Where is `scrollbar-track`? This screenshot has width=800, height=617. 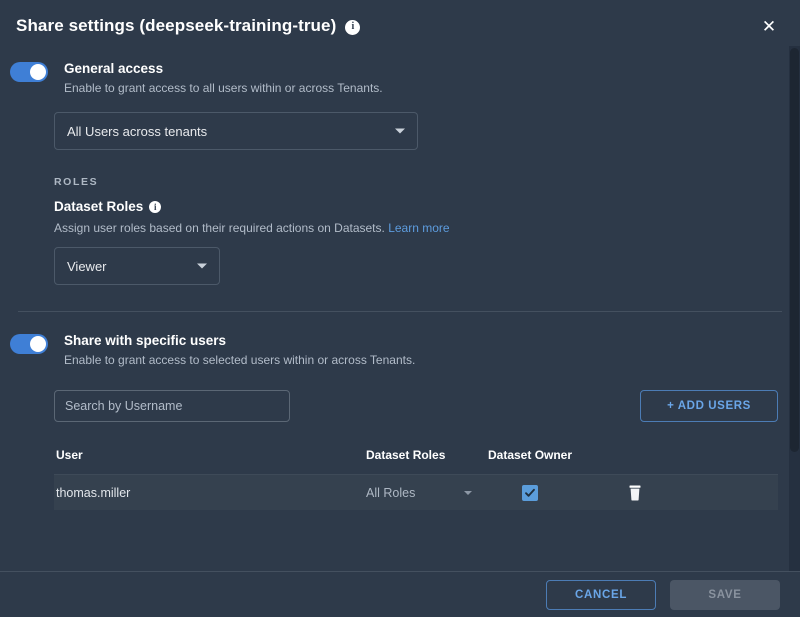
scrollbar-track is located at coordinates (794, 308).